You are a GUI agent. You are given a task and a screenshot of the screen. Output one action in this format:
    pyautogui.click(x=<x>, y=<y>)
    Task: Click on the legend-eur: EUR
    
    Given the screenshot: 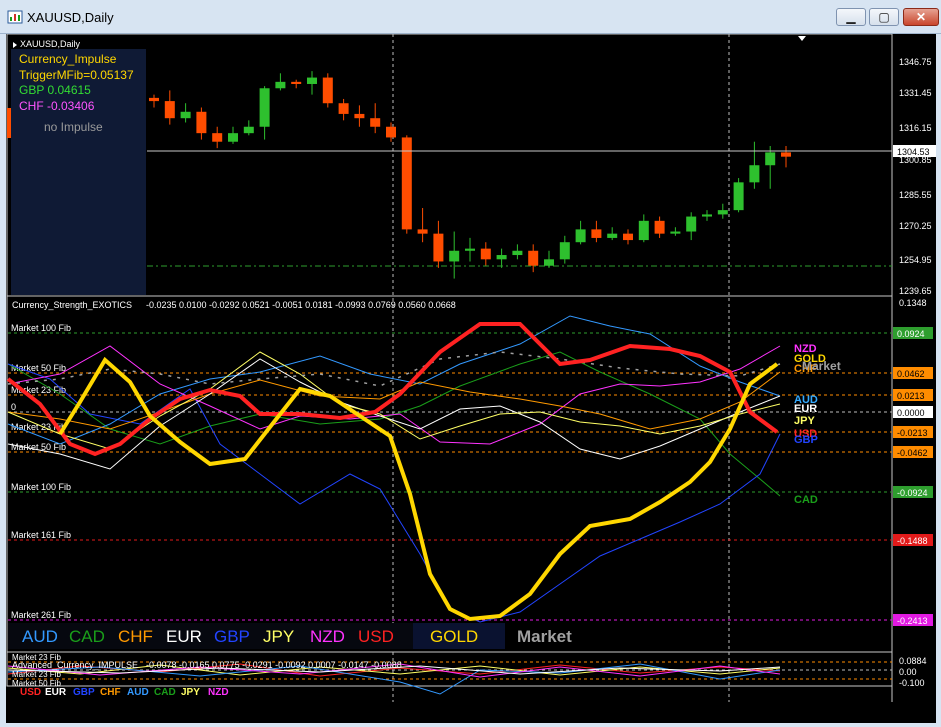 What is the action you would take?
    pyautogui.click(x=184, y=636)
    